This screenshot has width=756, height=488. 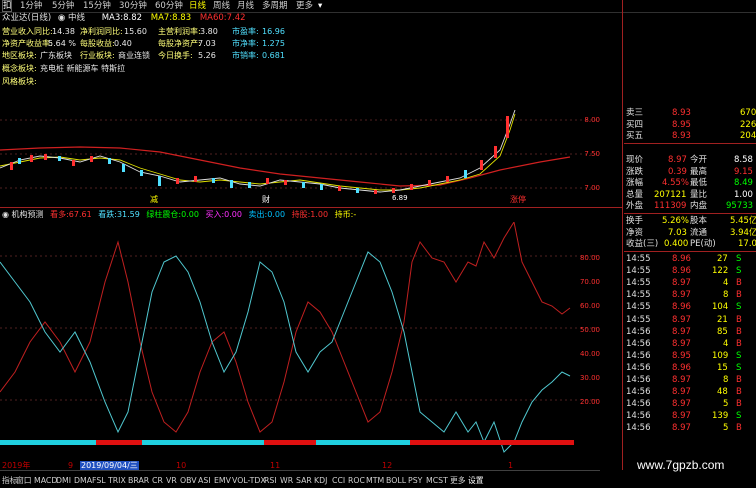 I want to click on indicator-tab: FSL, so click(x=99, y=480).